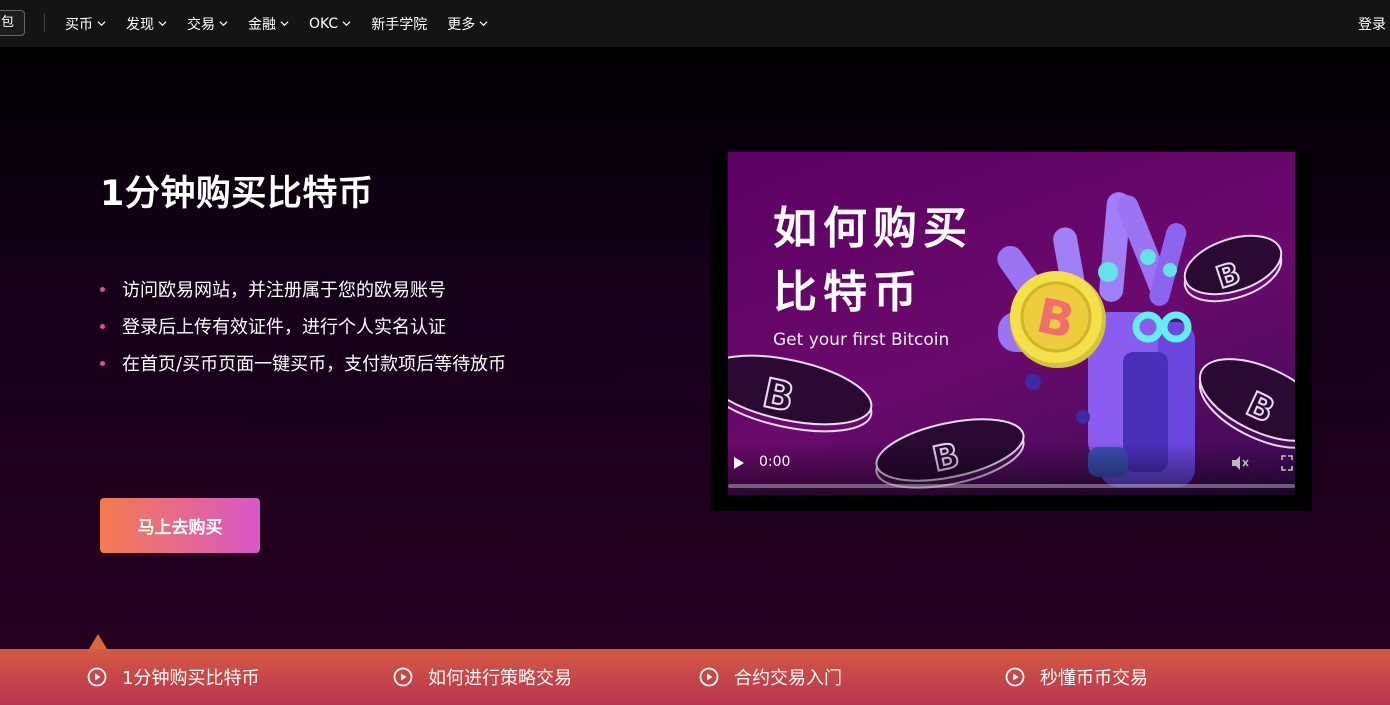  What do you see at coordinates (873, 228) in the screenshot?
I see `poster-title-line1: 如何购买` at bounding box center [873, 228].